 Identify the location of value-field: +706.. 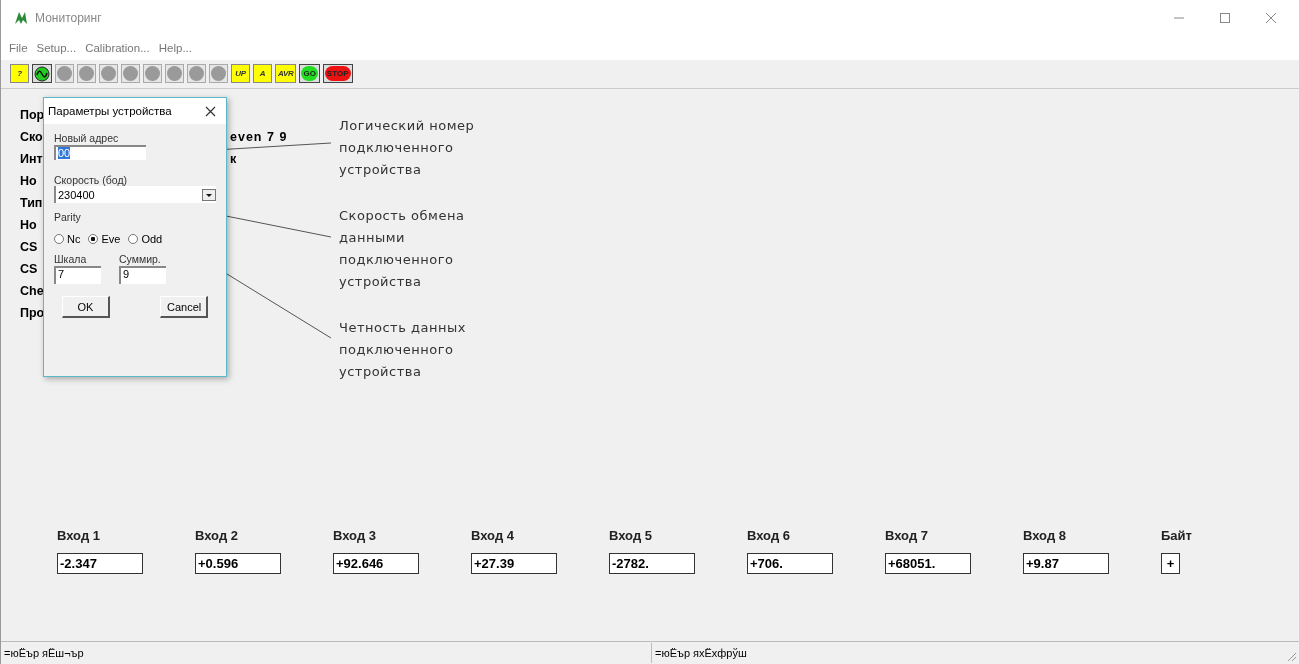
(790, 563).